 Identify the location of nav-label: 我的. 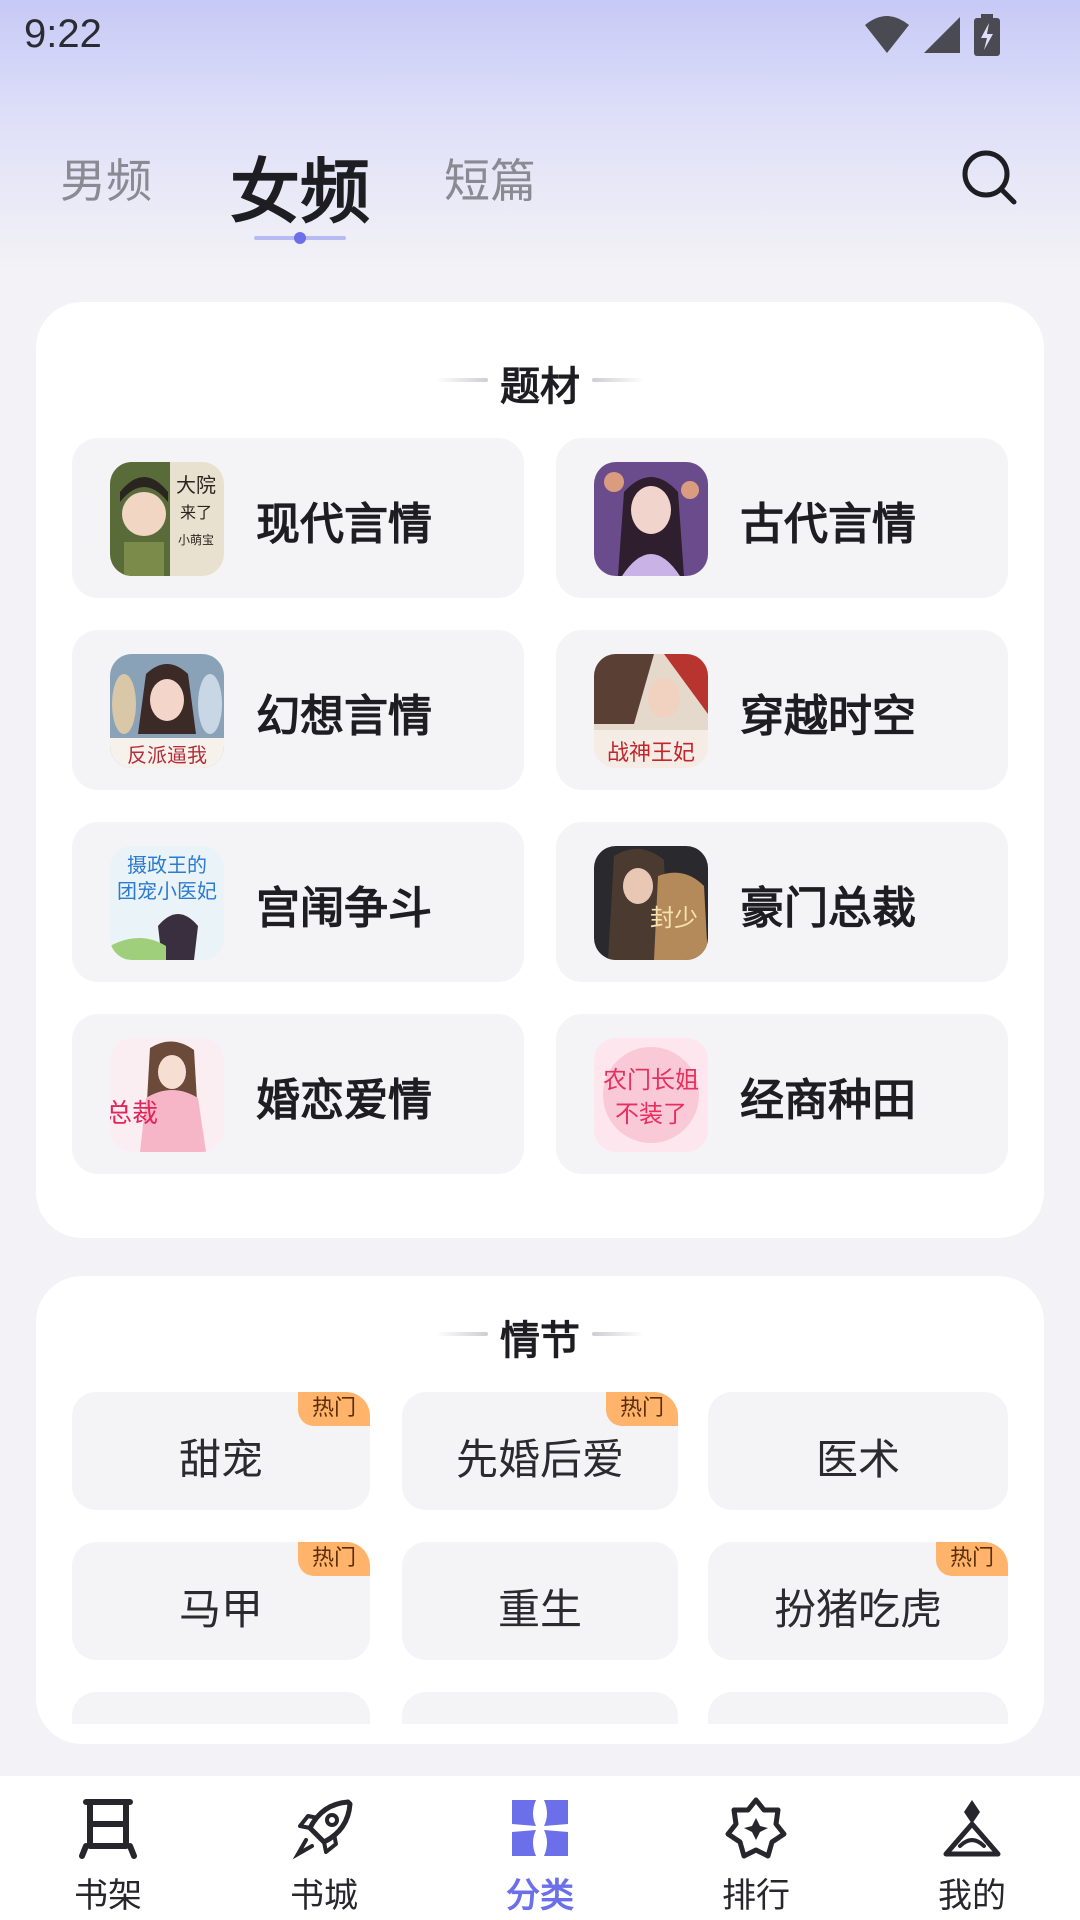
(972, 1896).